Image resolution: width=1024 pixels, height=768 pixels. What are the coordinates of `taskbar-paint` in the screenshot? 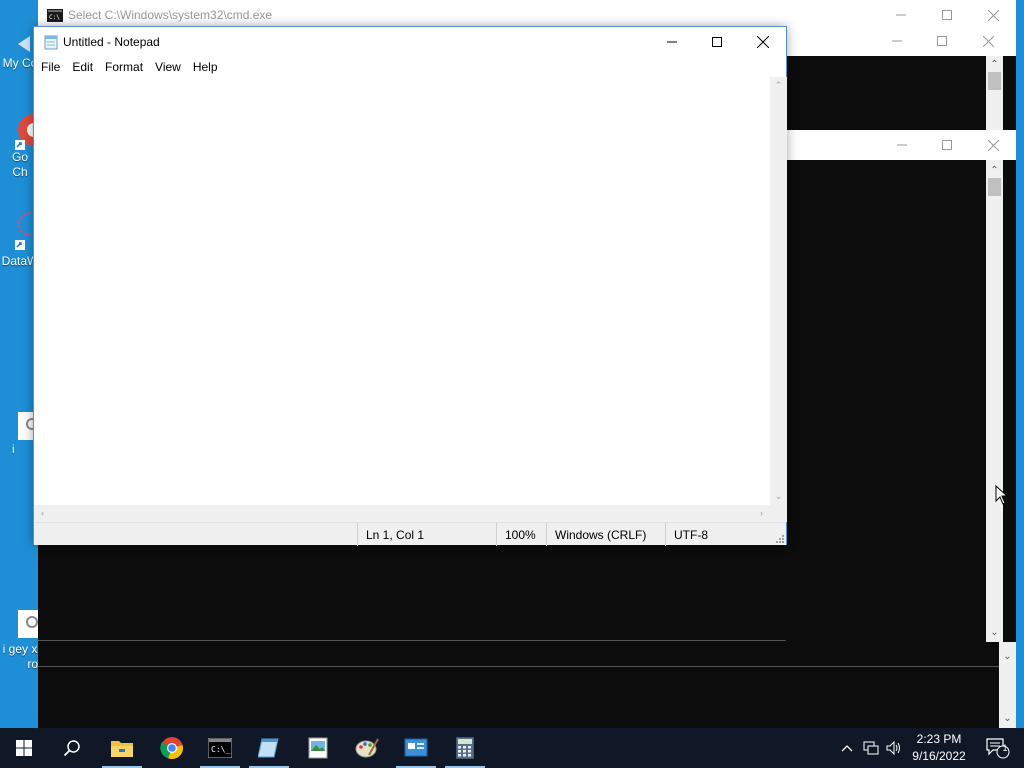 It's located at (367, 748).